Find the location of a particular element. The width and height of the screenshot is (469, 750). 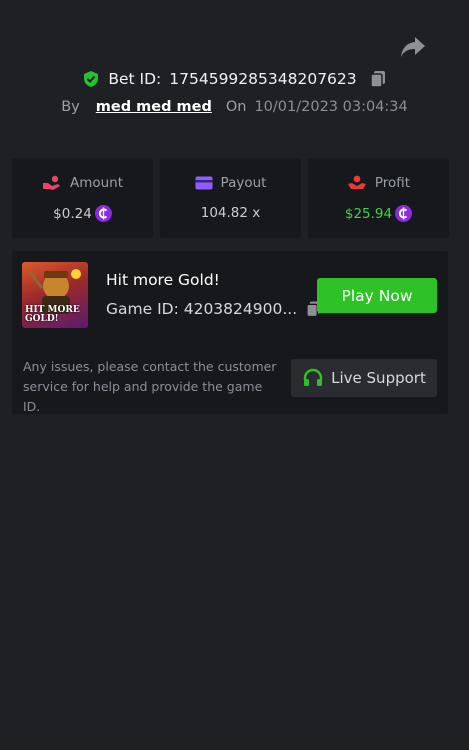

verified-shield-icon is located at coordinates (91, 79).